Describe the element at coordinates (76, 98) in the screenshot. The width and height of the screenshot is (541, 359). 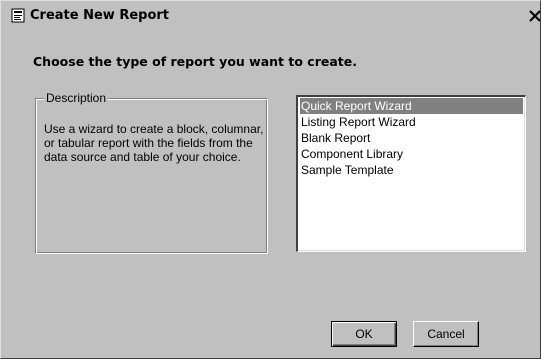
I see `description-legend: Description` at that location.